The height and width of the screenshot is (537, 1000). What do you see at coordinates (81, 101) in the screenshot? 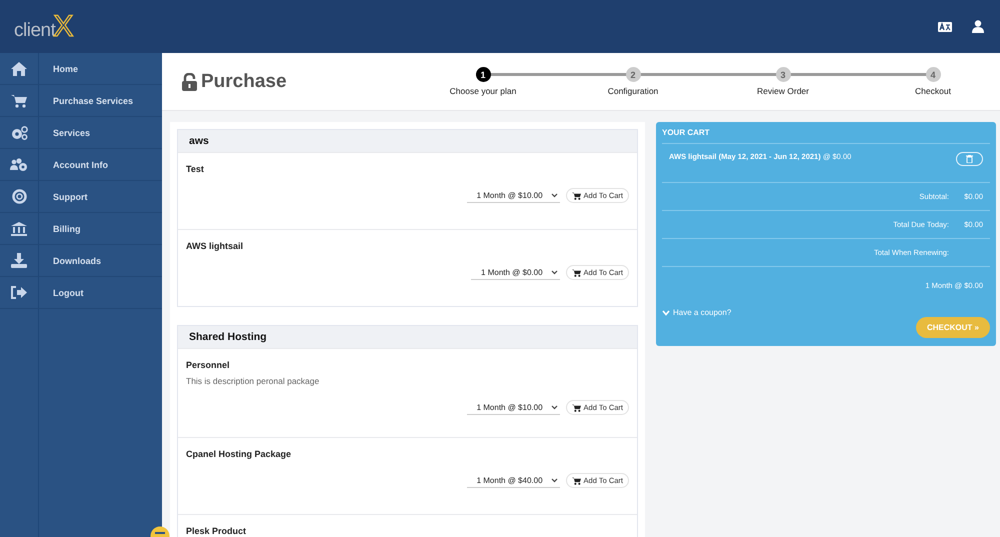
I see `sidebar-item: Purchase Services` at bounding box center [81, 101].